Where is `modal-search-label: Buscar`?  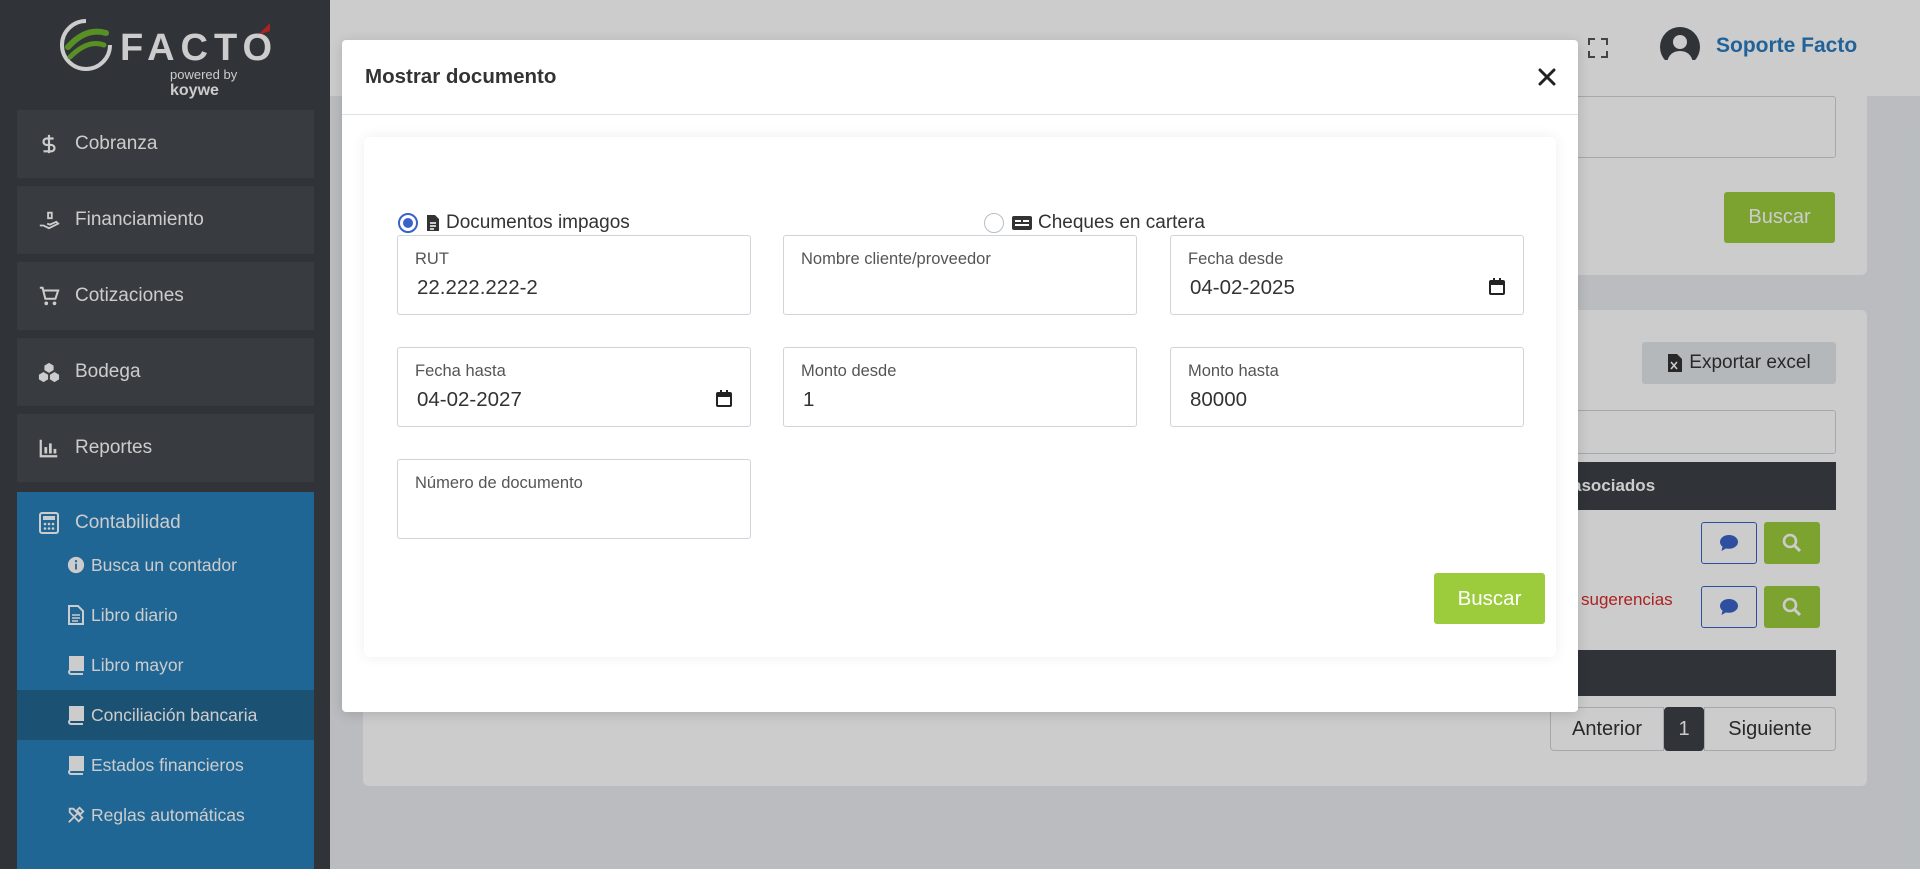 modal-search-label: Buscar is located at coordinates (1489, 598).